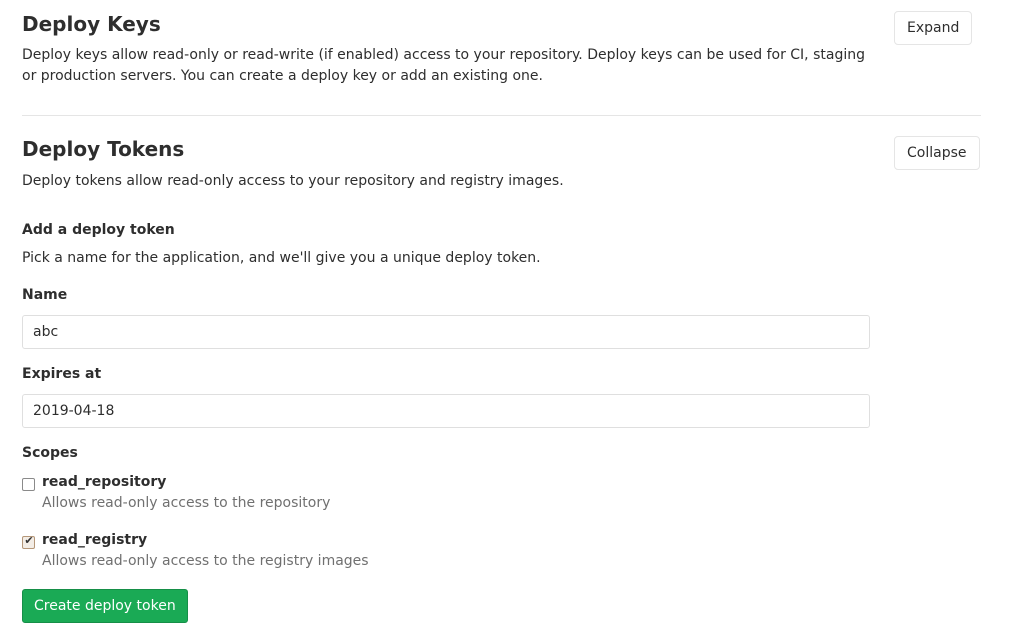 The image size is (1018, 638). I want to click on name-label: Name, so click(45, 295).